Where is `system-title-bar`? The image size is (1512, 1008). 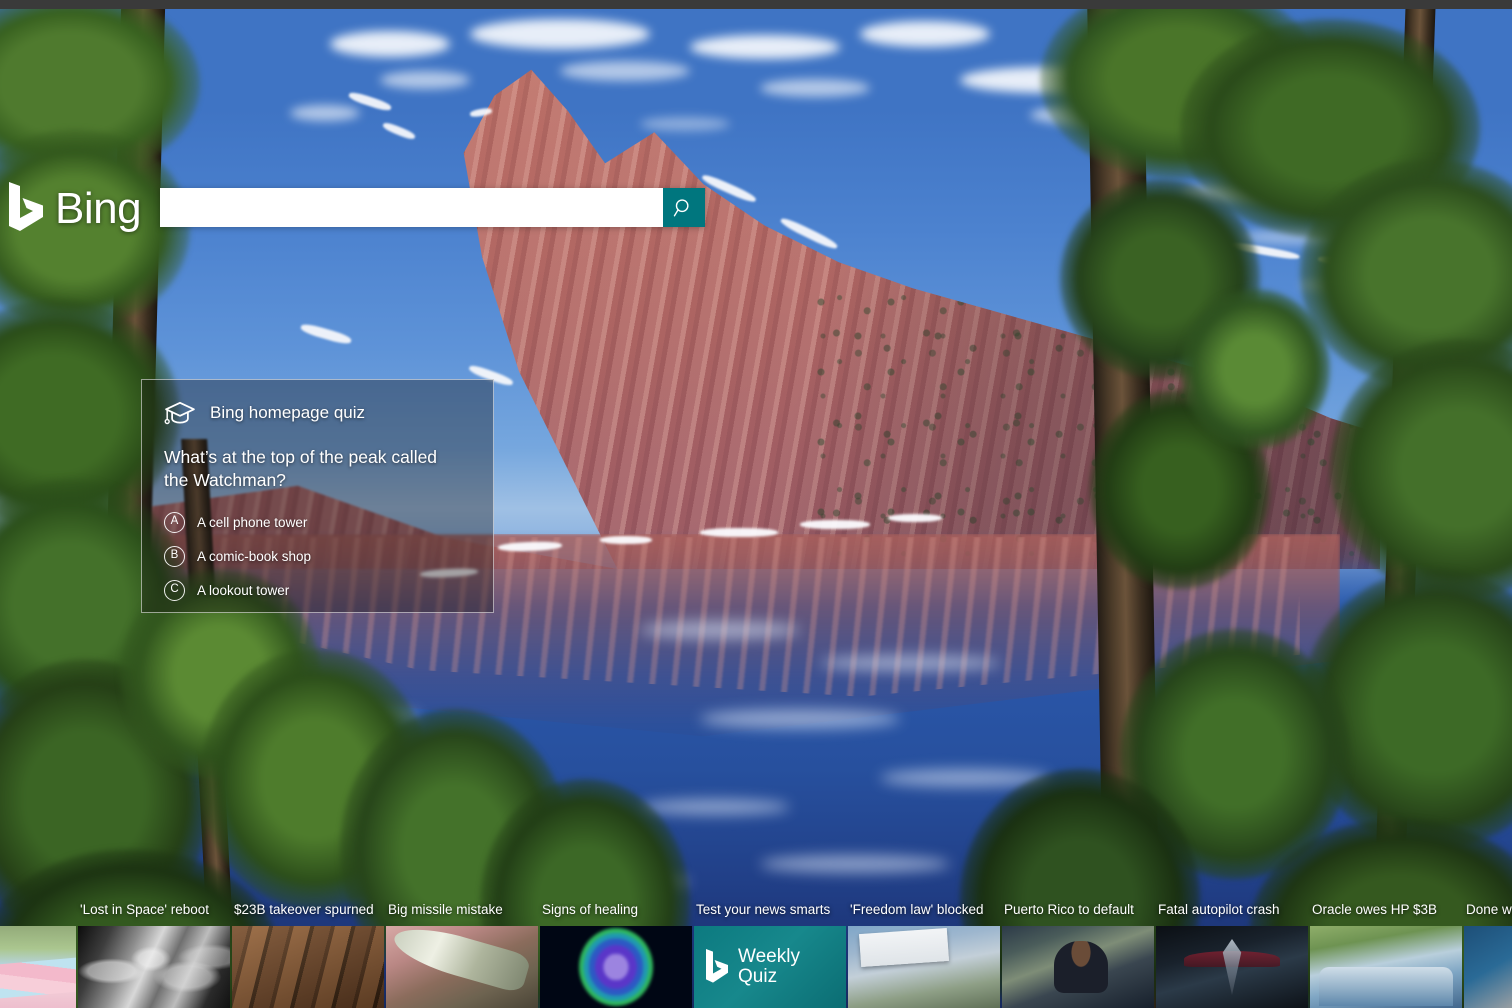
system-title-bar is located at coordinates (756, 4).